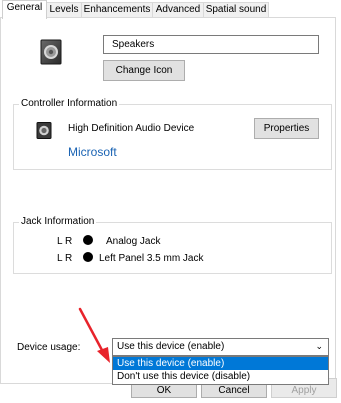 This screenshot has width=341, height=403. I want to click on jack-information-title: Jack Information, so click(58, 222).